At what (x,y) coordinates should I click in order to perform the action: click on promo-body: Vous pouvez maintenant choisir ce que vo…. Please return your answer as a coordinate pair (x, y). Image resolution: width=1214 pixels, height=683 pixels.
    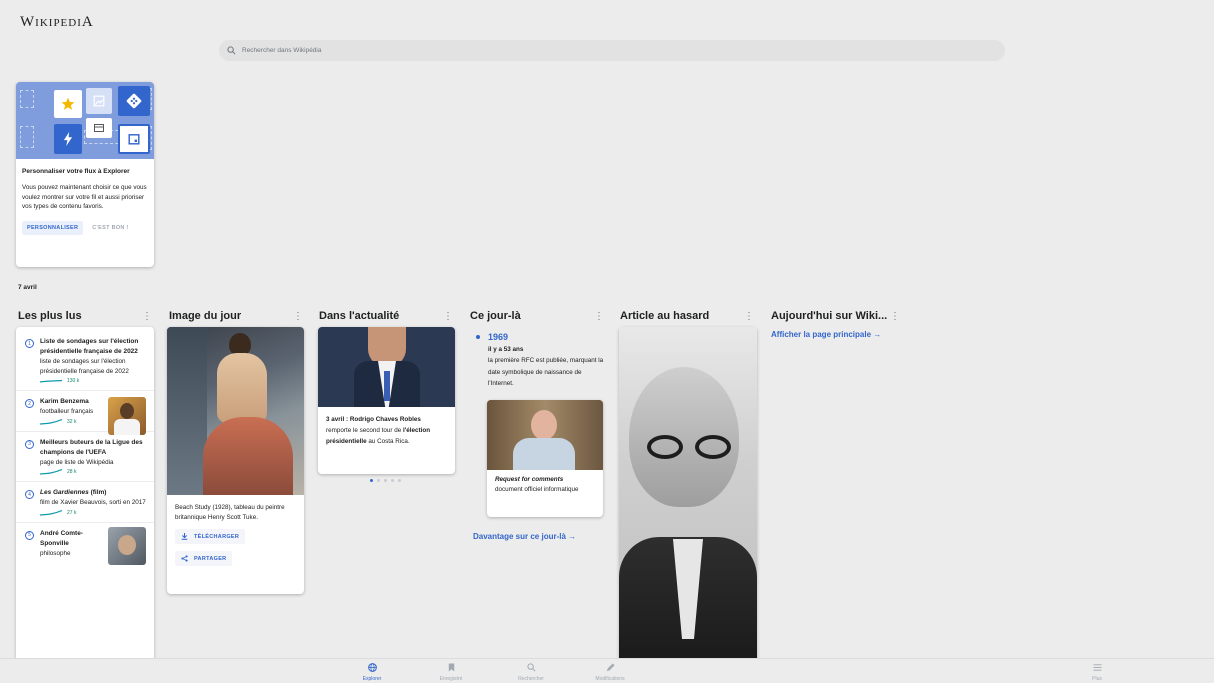
    Looking at the image, I should click on (84, 197).